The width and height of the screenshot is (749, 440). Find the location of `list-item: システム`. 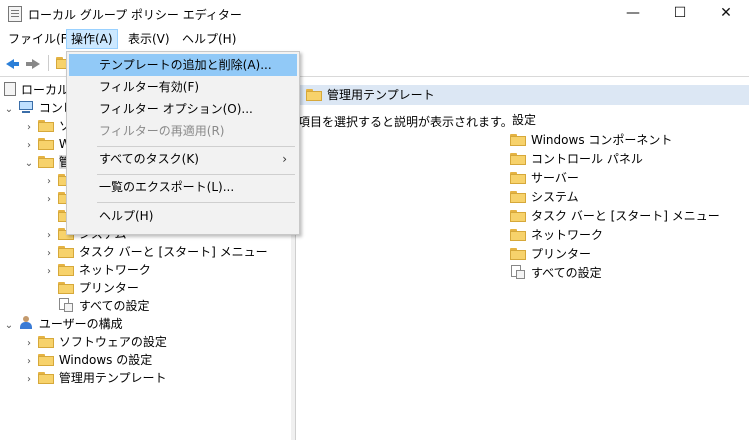

list-item: システム is located at coordinates (544, 197).